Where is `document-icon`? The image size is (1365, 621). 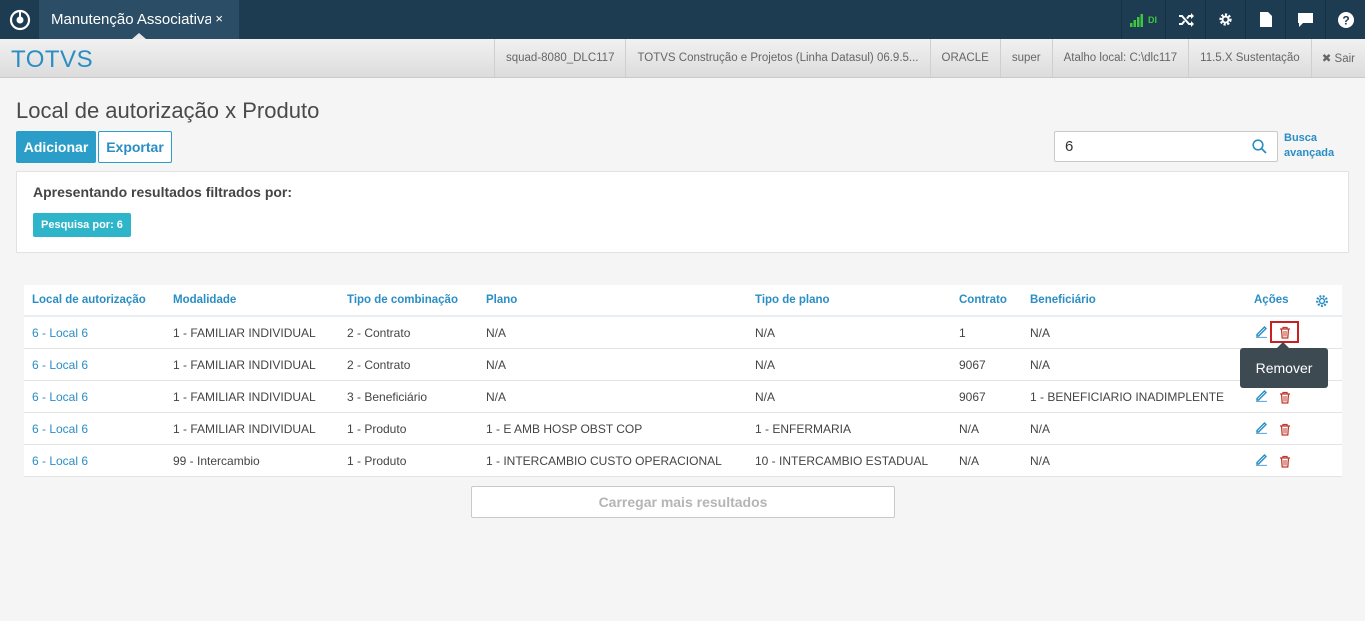 document-icon is located at coordinates (1265, 19).